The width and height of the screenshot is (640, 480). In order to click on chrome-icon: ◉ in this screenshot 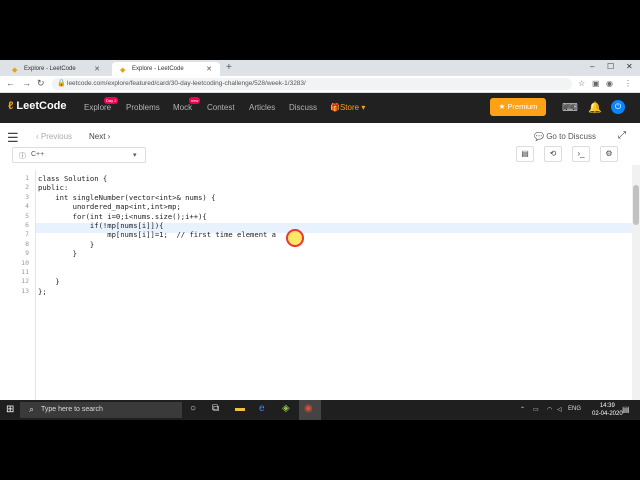, I will do `click(308, 408)`.